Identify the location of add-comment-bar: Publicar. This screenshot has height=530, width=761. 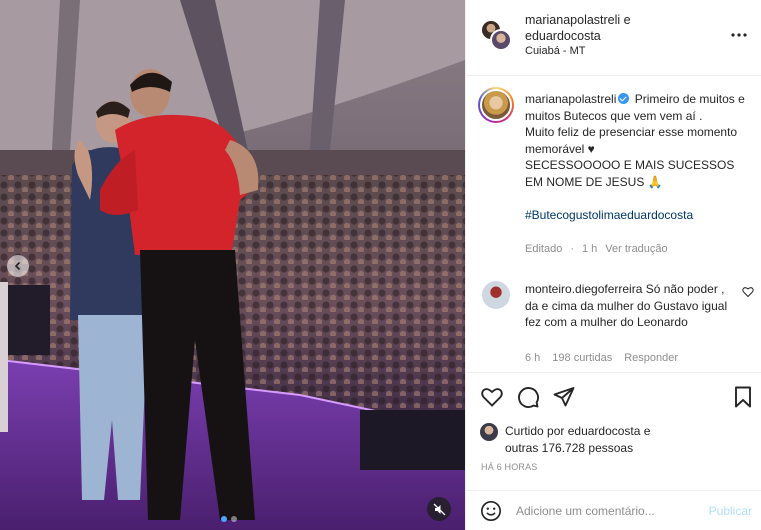
(613, 510).